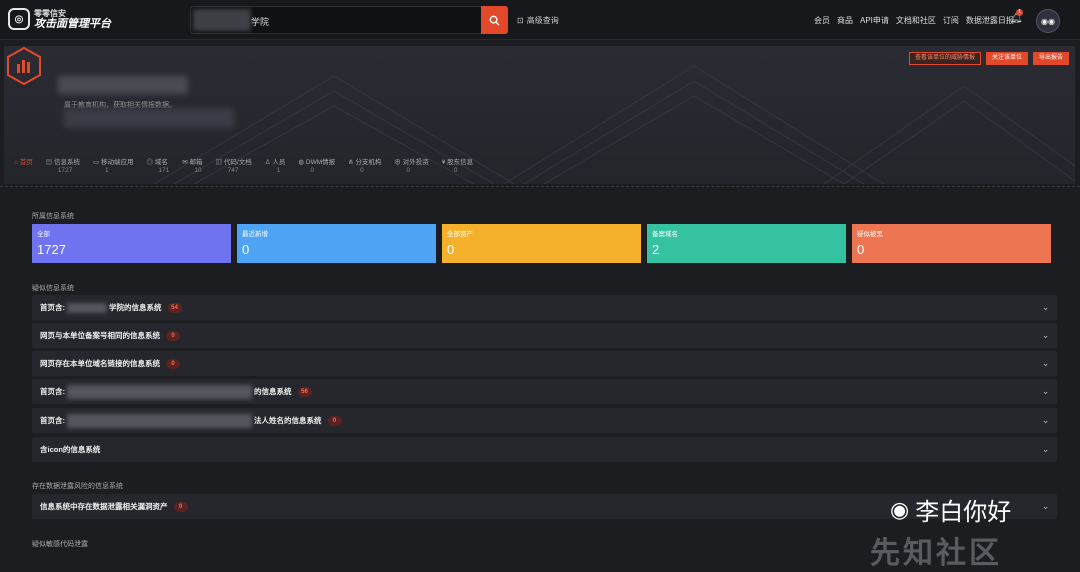 Image resolution: width=1080 pixels, height=572 pixels. What do you see at coordinates (113, 162) in the screenshot?
I see `tab-label: ▭ 移动端应用` at bounding box center [113, 162].